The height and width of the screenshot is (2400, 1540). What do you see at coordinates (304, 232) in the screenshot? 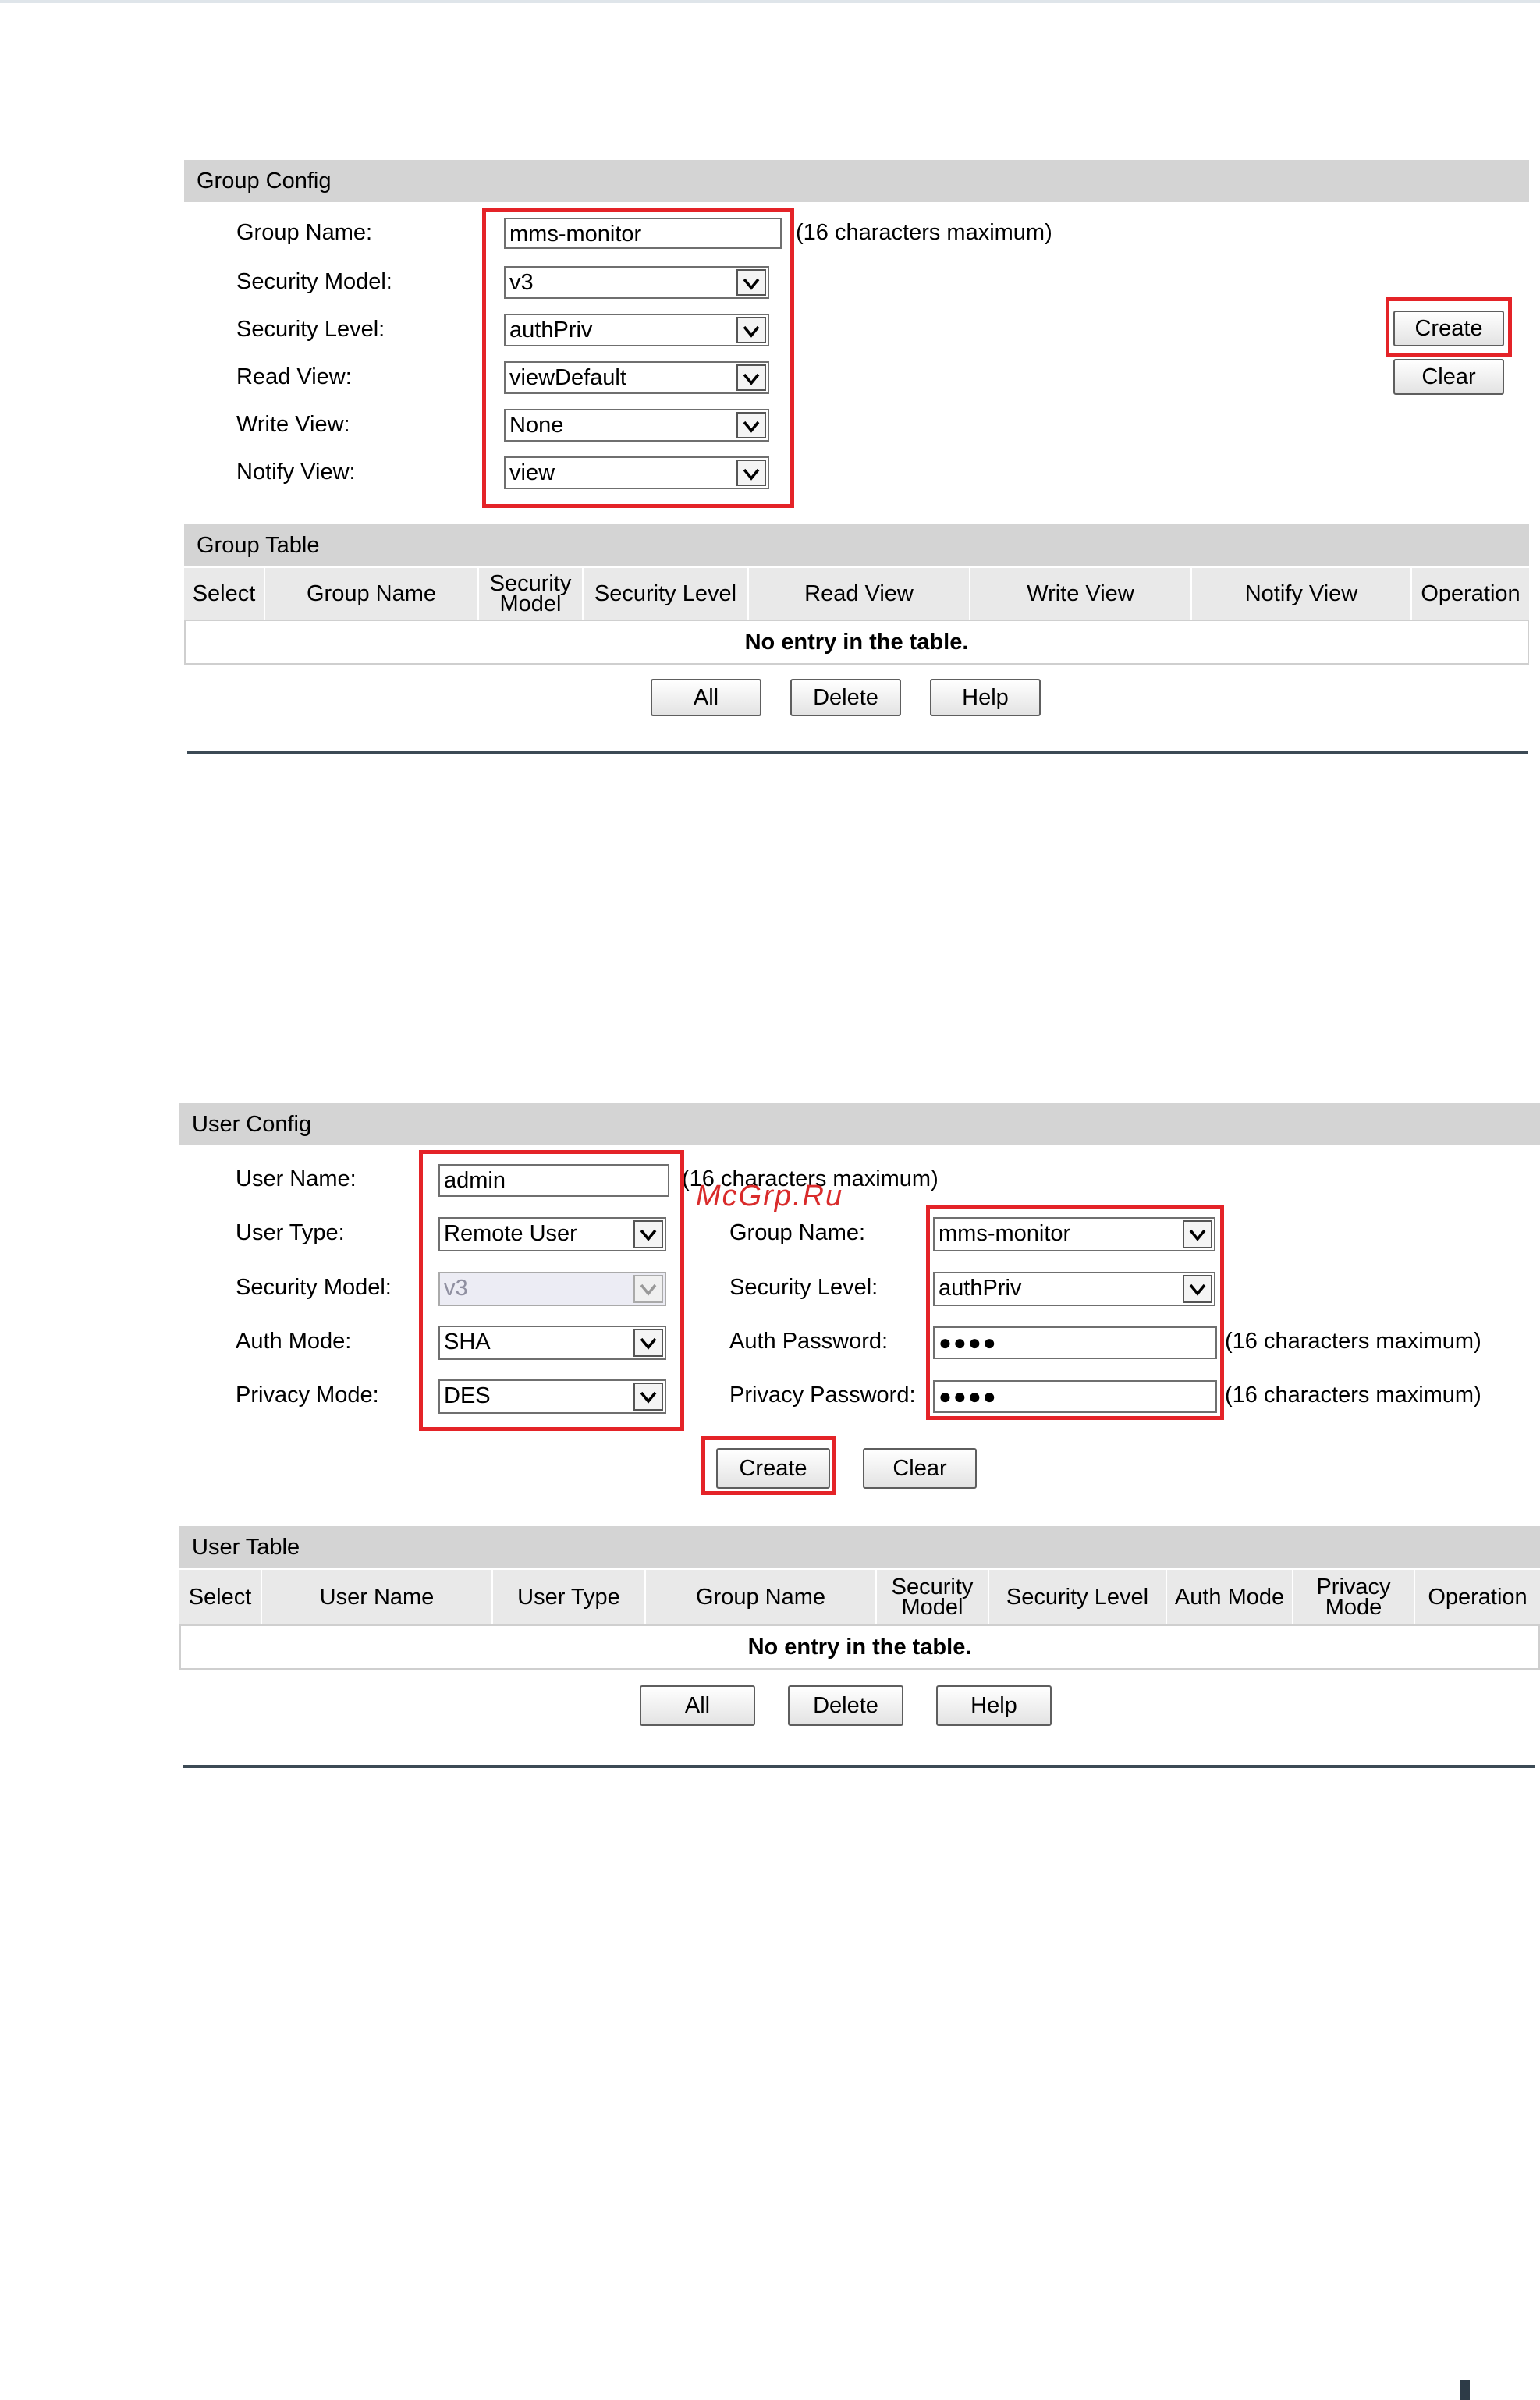
I see `group-name-label: Group Name:` at bounding box center [304, 232].